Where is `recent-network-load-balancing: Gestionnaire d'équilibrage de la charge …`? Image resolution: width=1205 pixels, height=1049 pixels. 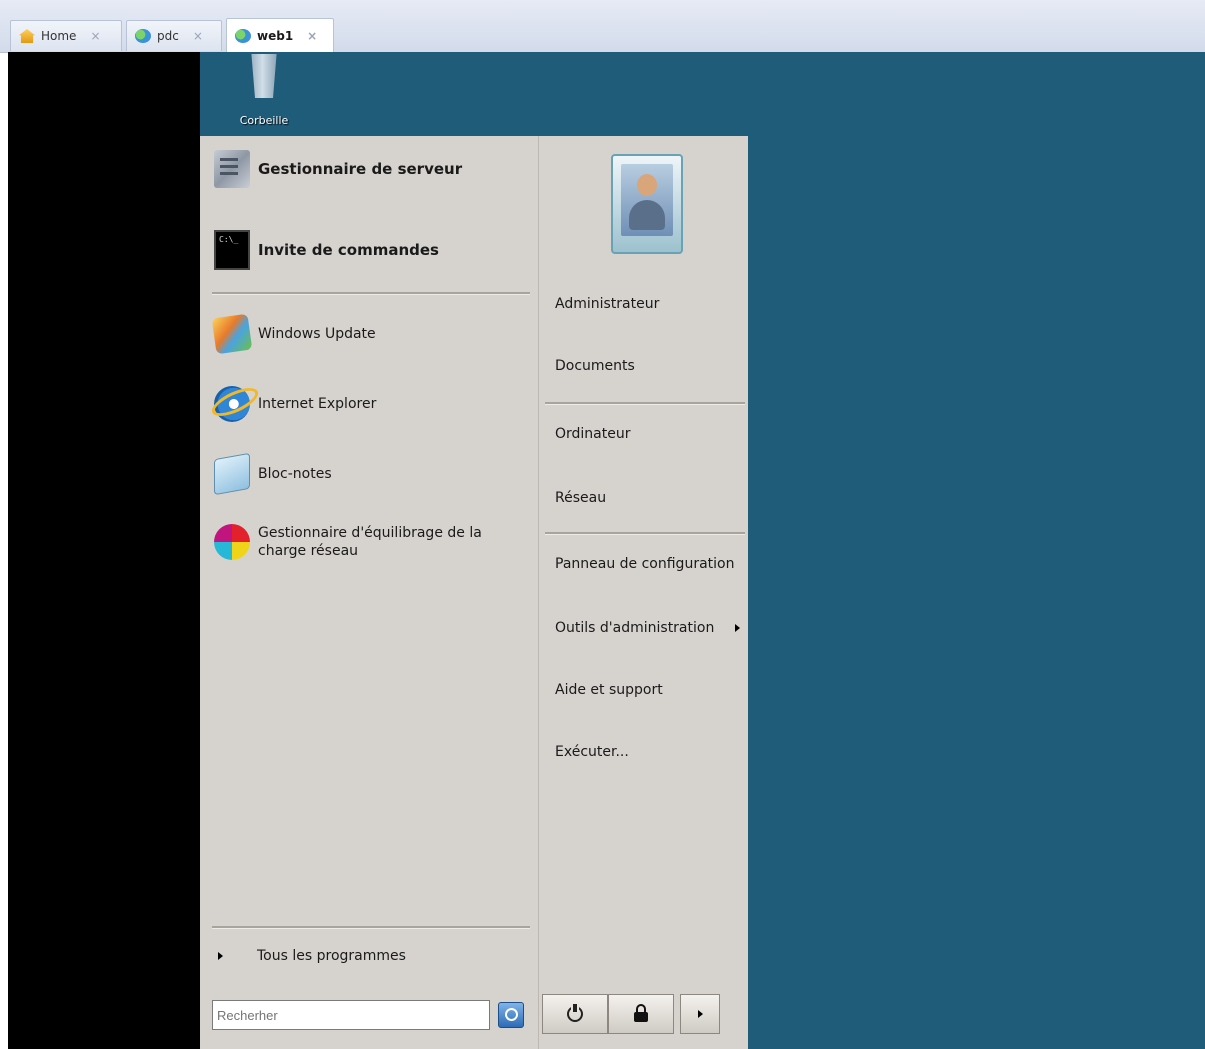
recent-network-load-balancing: Gestionnaire d'équilibrage de la charge … is located at coordinates (361, 542).